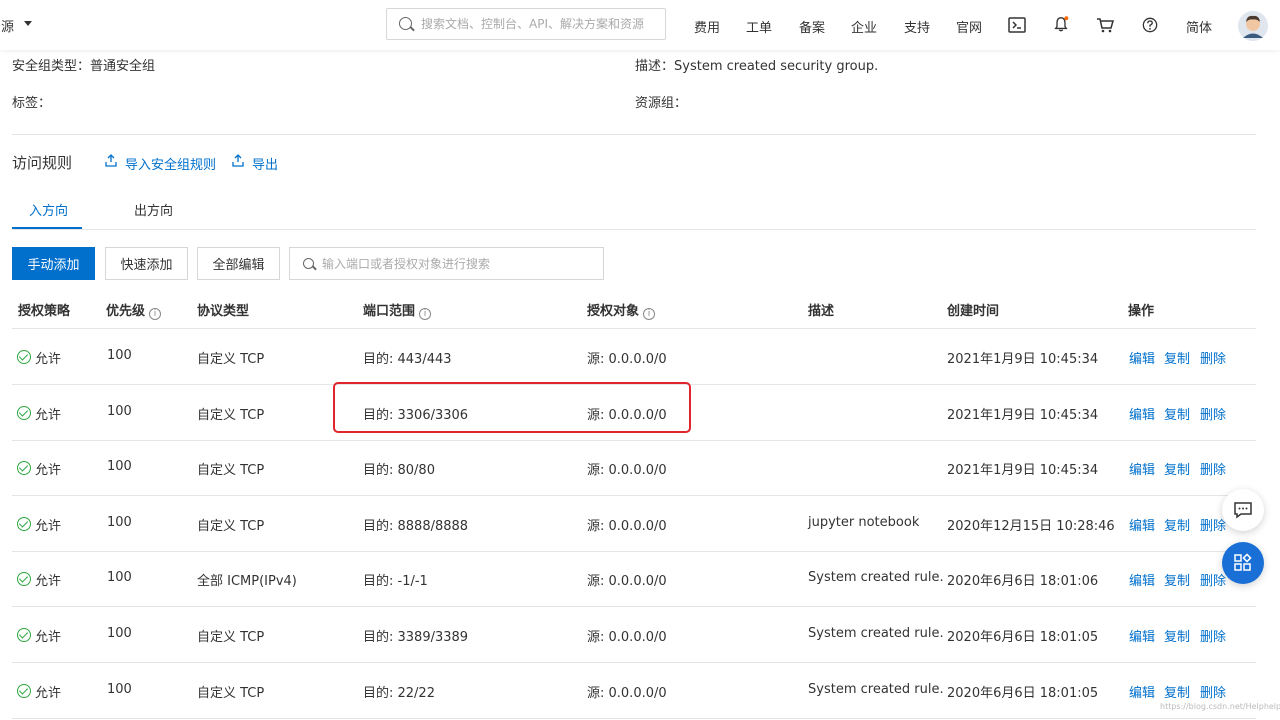 This screenshot has height=720, width=1280. I want to click on tab-inbound: 入方向, so click(48, 209).